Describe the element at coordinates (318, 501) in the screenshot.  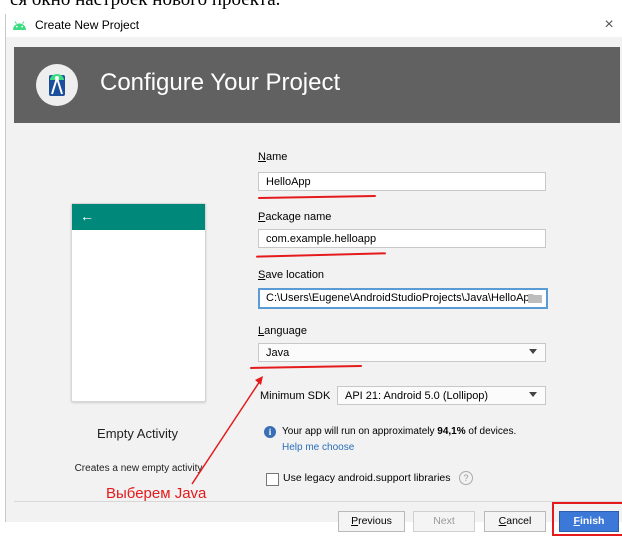
I see `footer-divider` at that location.